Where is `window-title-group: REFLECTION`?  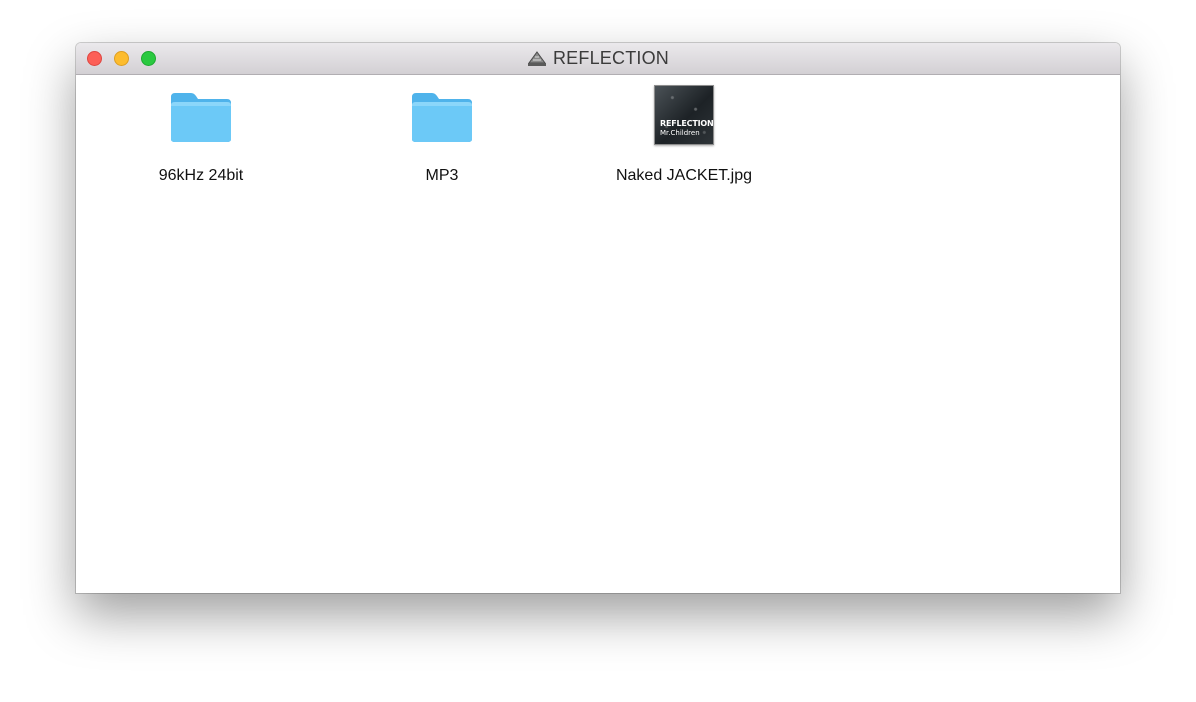 window-title-group: REFLECTION is located at coordinates (598, 58).